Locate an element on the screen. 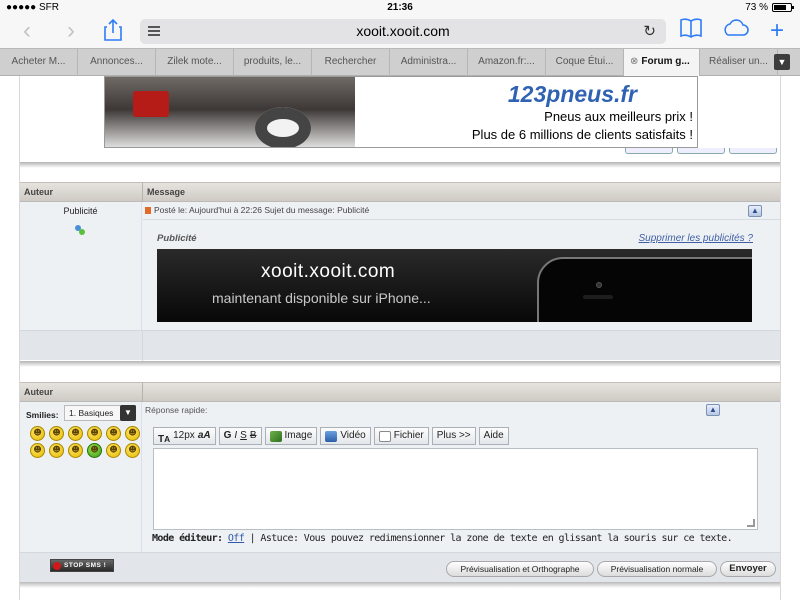 The height and width of the screenshot is (600, 800). battery-percent: 73 % is located at coordinates (756, 7).